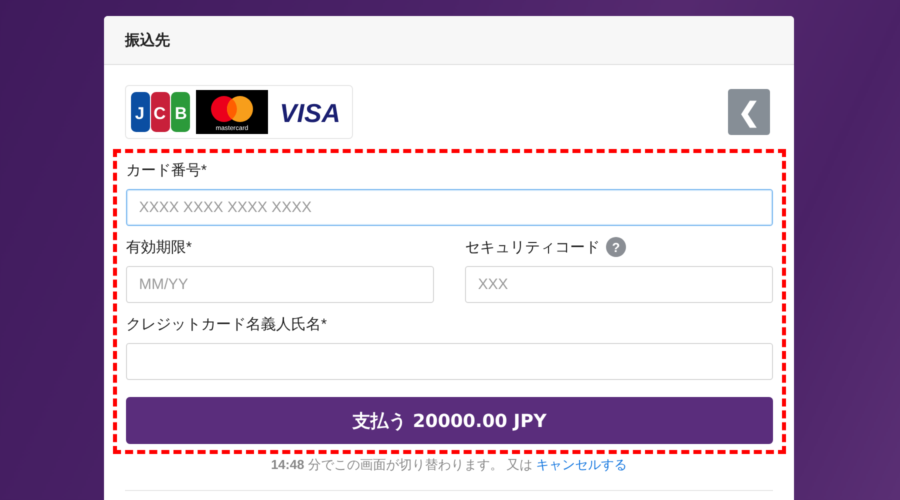  Describe the element at coordinates (310, 112) in the screenshot. I see `card-logo: VISA` at that location.